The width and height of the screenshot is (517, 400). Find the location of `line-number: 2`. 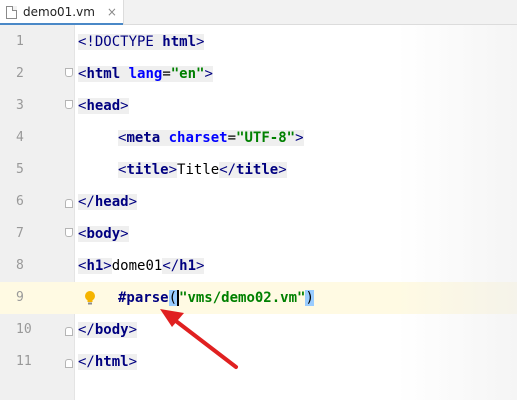

line-number: 2 is located at coordinates (20, 73).